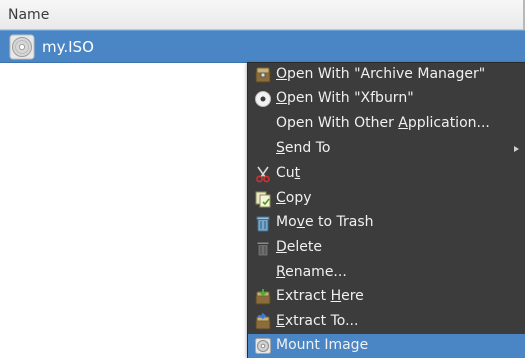 This screenshot has width=525, height=358. Describe the element at coordinates (386, 174) in the screenshot. I see `menu-item-cut: Cut` at that location.